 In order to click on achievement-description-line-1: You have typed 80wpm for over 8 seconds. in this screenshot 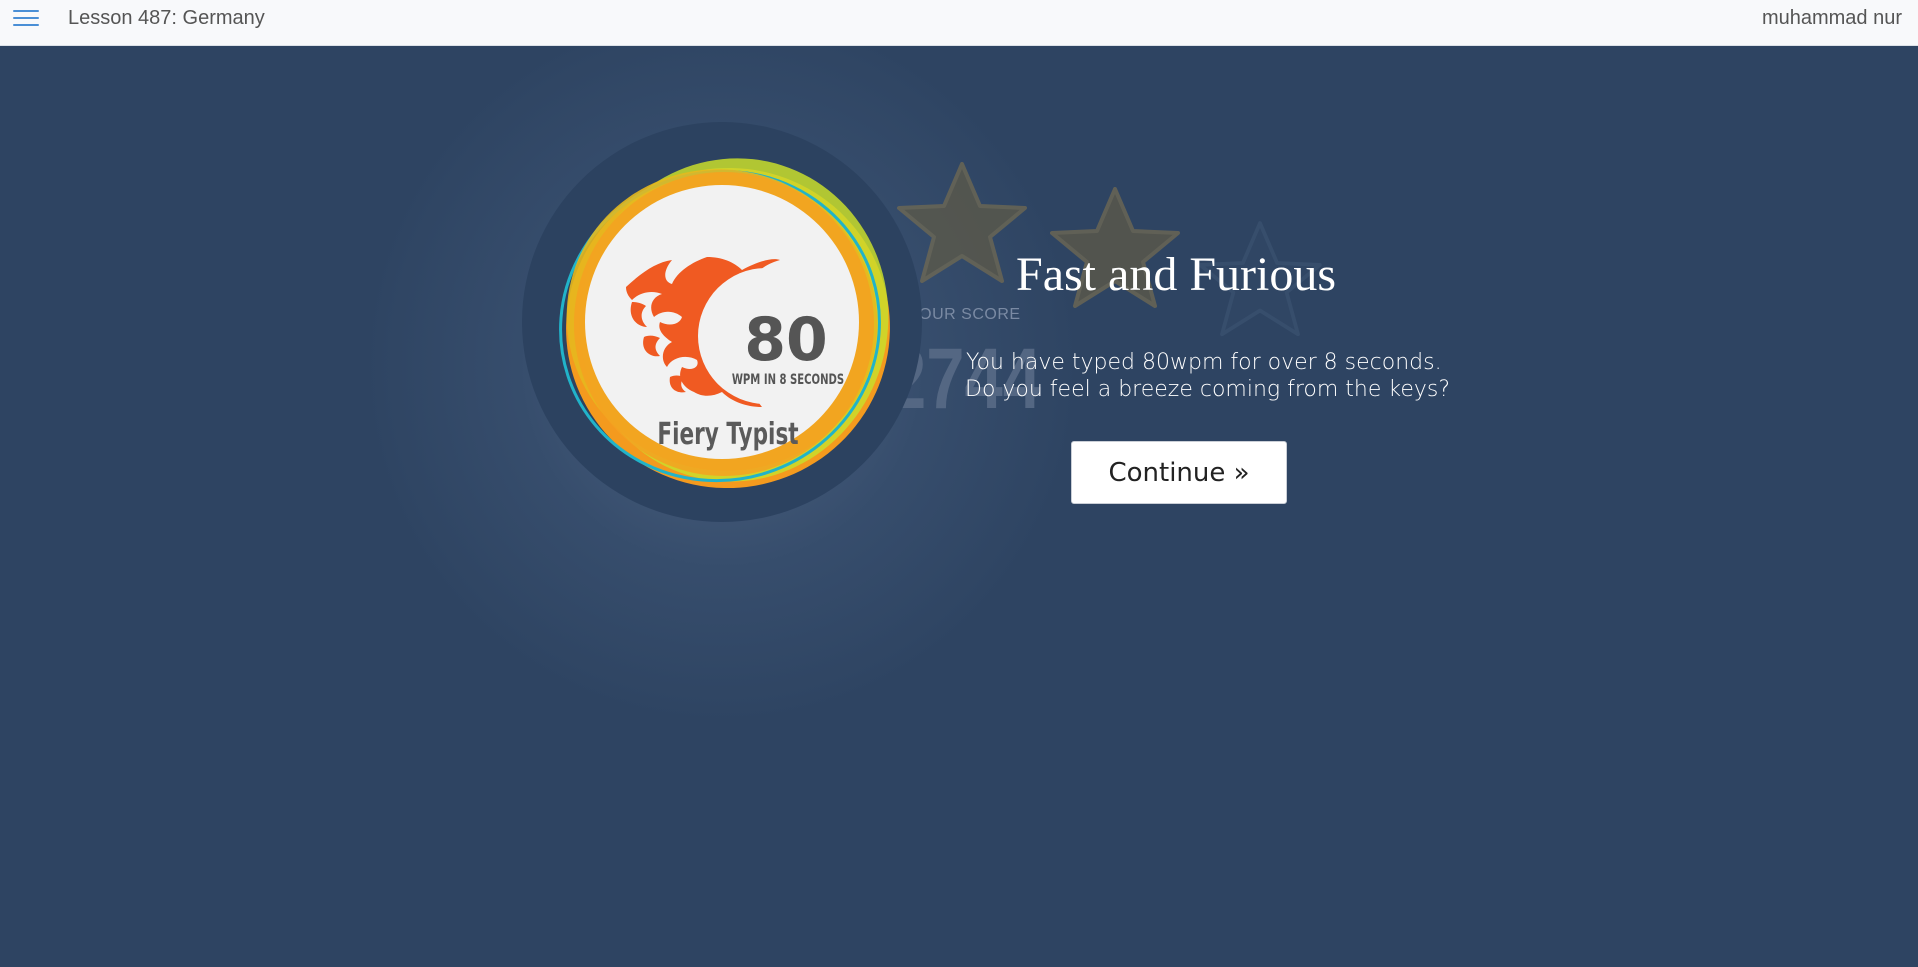, I will do `click(1204, 362)`.